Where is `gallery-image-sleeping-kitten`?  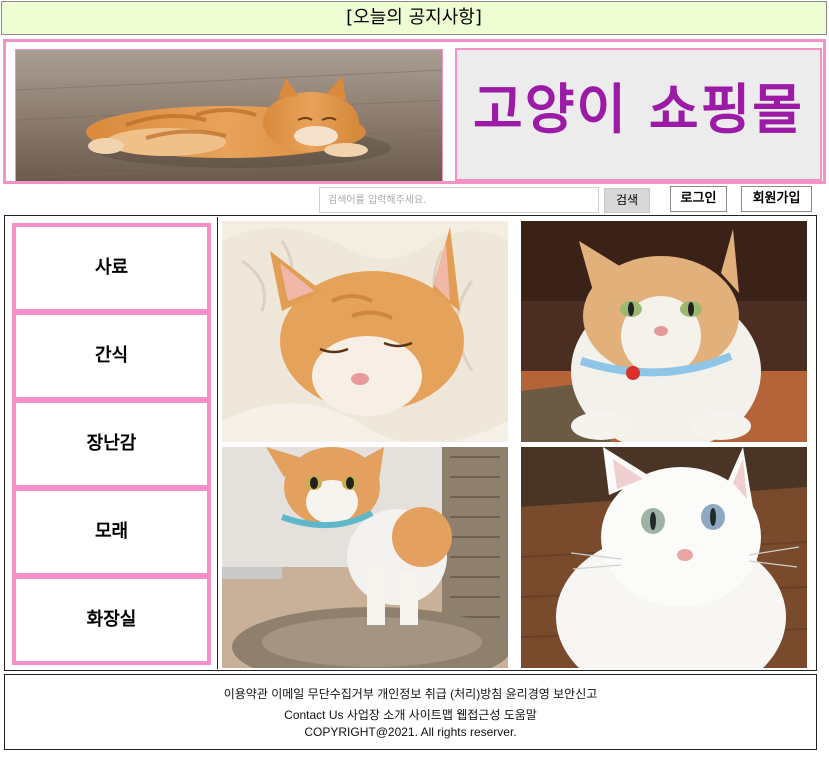 gallery-image-sleeping-kitten is located at coordinates (365, 331).